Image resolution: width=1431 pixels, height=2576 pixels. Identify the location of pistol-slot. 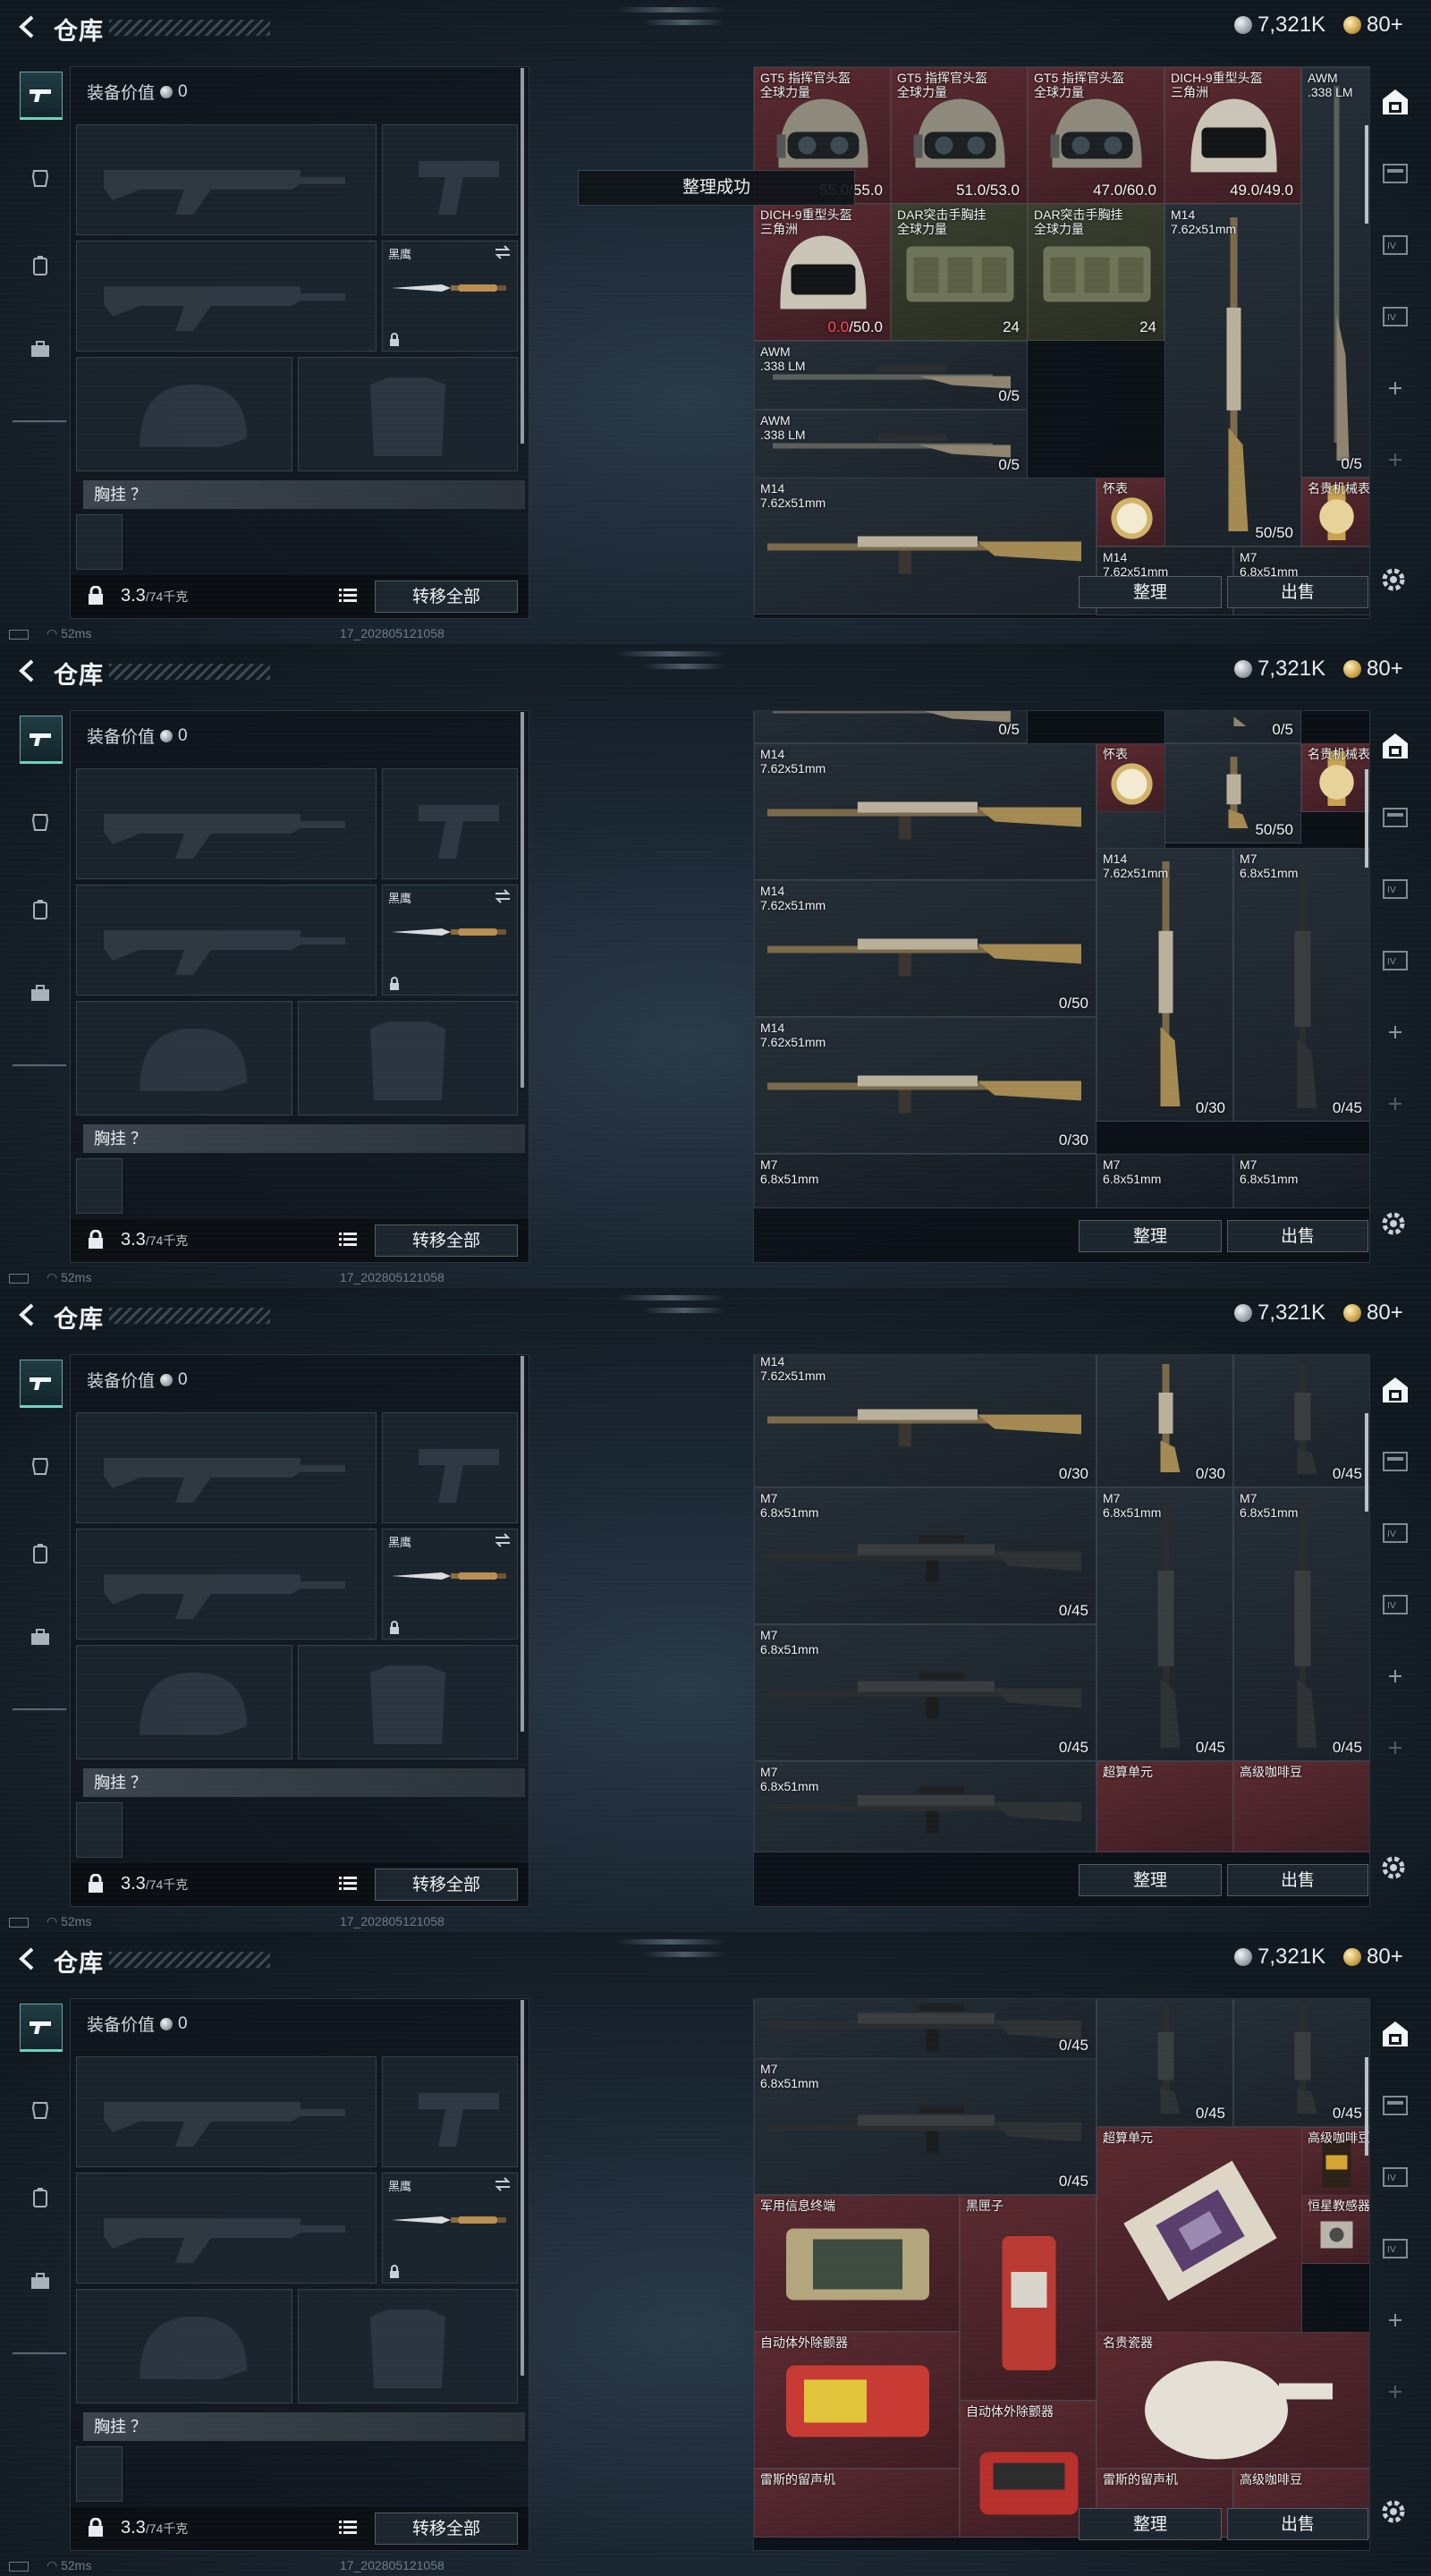
(450, 823).